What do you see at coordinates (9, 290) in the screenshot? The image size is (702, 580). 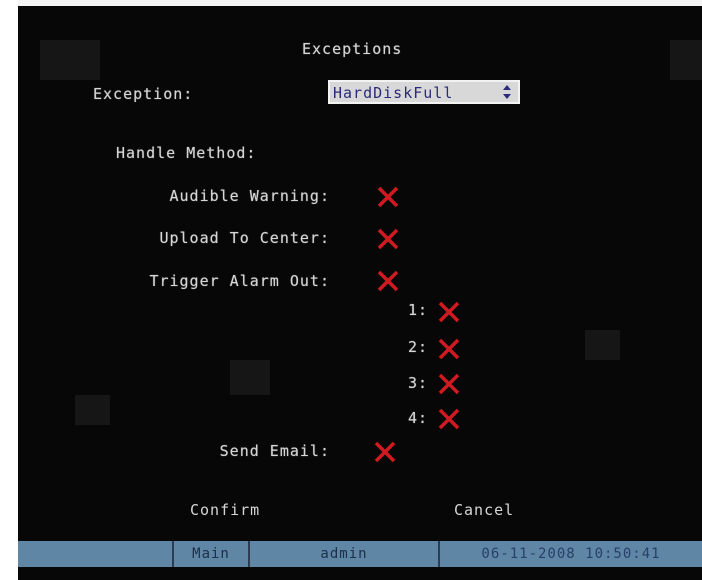 I see `screen-edge-left` at bounding box center [9, 290].